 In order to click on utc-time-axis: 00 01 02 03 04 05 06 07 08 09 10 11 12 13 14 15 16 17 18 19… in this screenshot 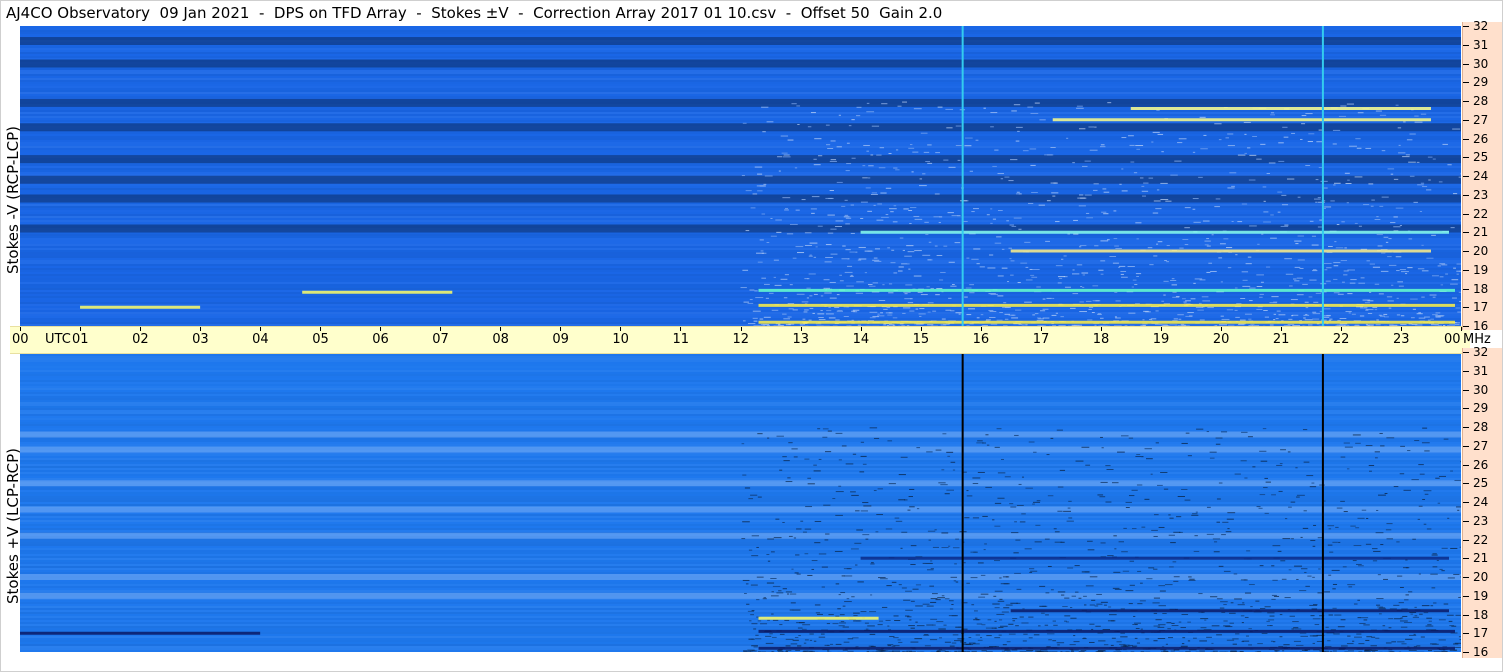, I will do `click(750, 340)`.